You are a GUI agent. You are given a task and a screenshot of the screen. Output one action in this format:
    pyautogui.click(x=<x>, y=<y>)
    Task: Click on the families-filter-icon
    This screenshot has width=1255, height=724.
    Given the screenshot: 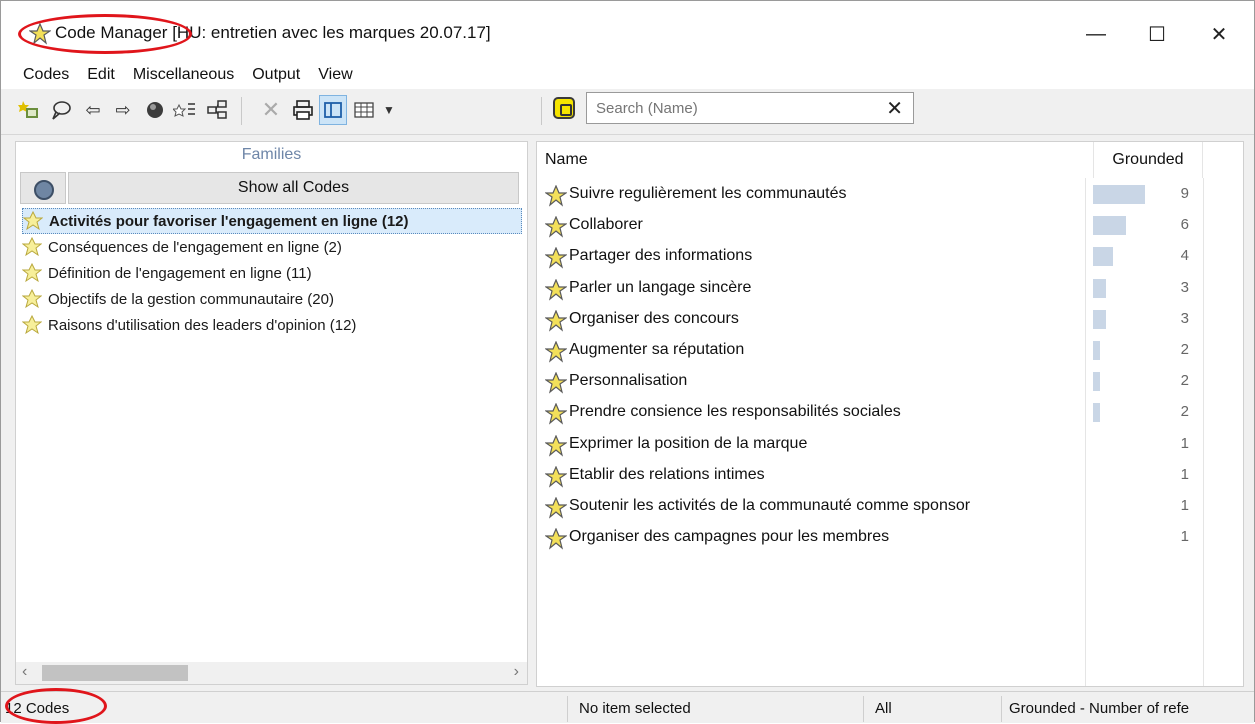 What is the action you would take?
    pyautogui.click(x=43, y=188)
    